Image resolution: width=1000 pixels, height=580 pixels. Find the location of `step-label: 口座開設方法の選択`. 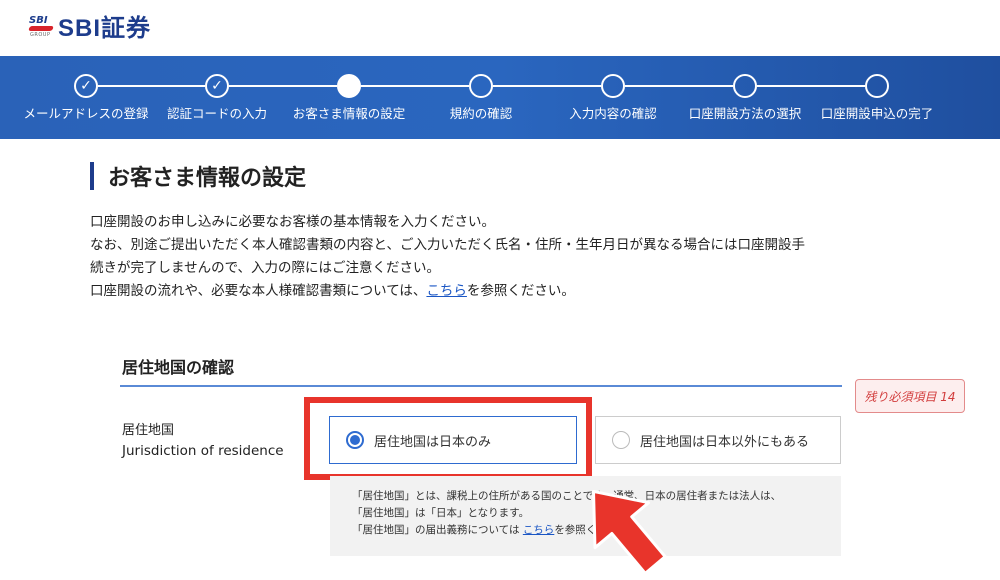

step-label: 口座開設方法の選択 is located at coordinates (745, 113).